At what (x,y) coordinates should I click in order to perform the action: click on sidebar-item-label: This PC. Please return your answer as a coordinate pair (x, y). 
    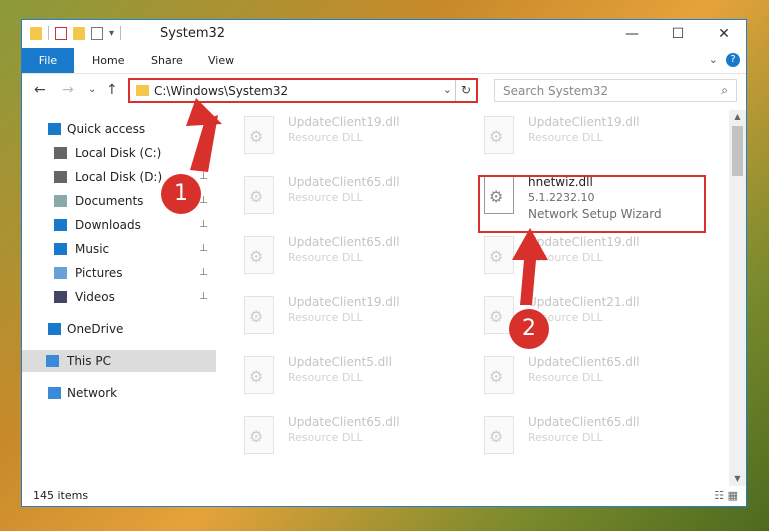
    Looking at the image, I should click on (89, 361).